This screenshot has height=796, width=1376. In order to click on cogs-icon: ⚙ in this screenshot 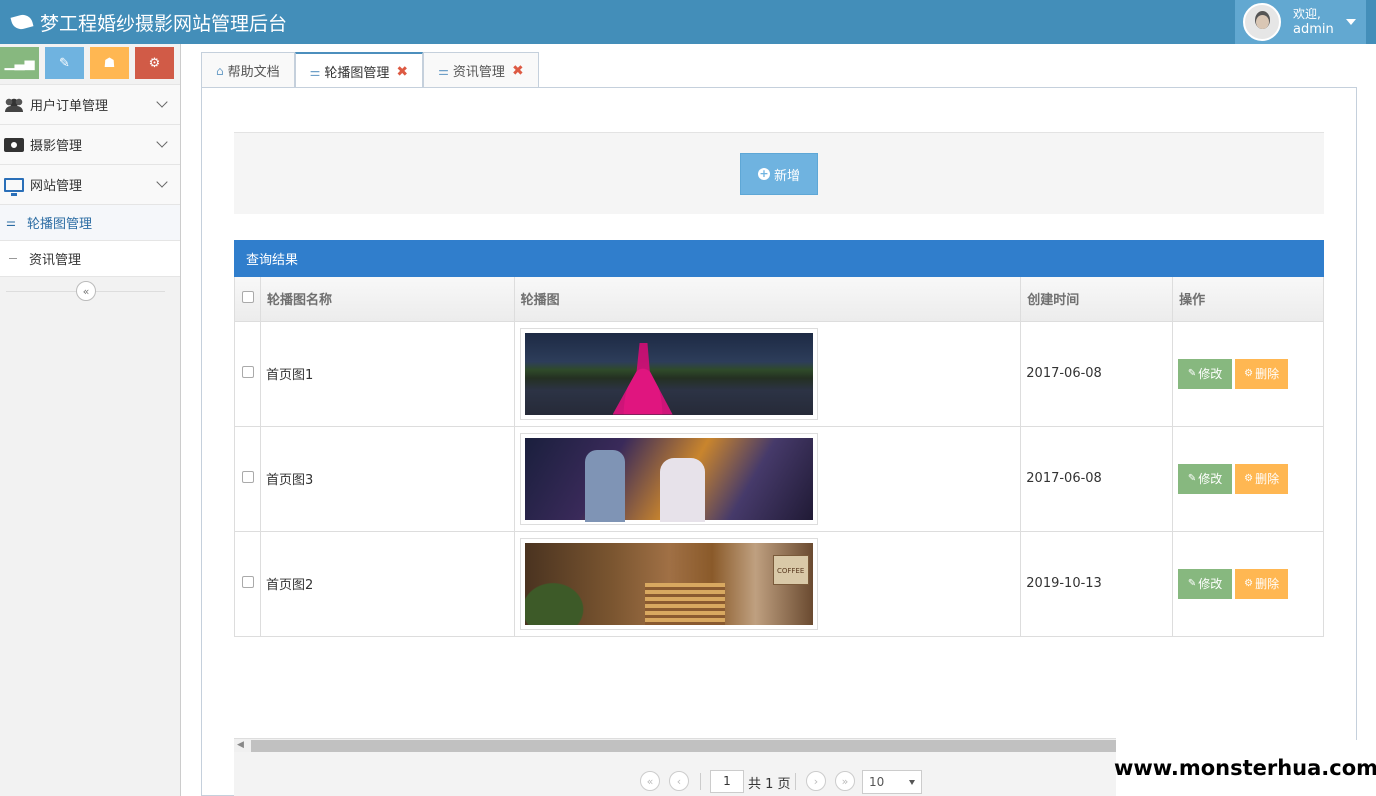, I will do `click(154, 63)`.